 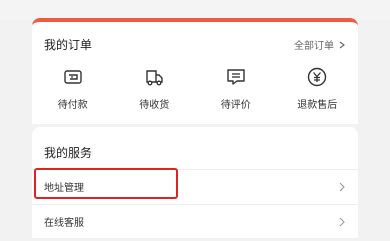 What do you see at coordinates (154, 105) in the screenshot?
I see `pending-receipt-label: 待收货` at bounding box center [154, 105].